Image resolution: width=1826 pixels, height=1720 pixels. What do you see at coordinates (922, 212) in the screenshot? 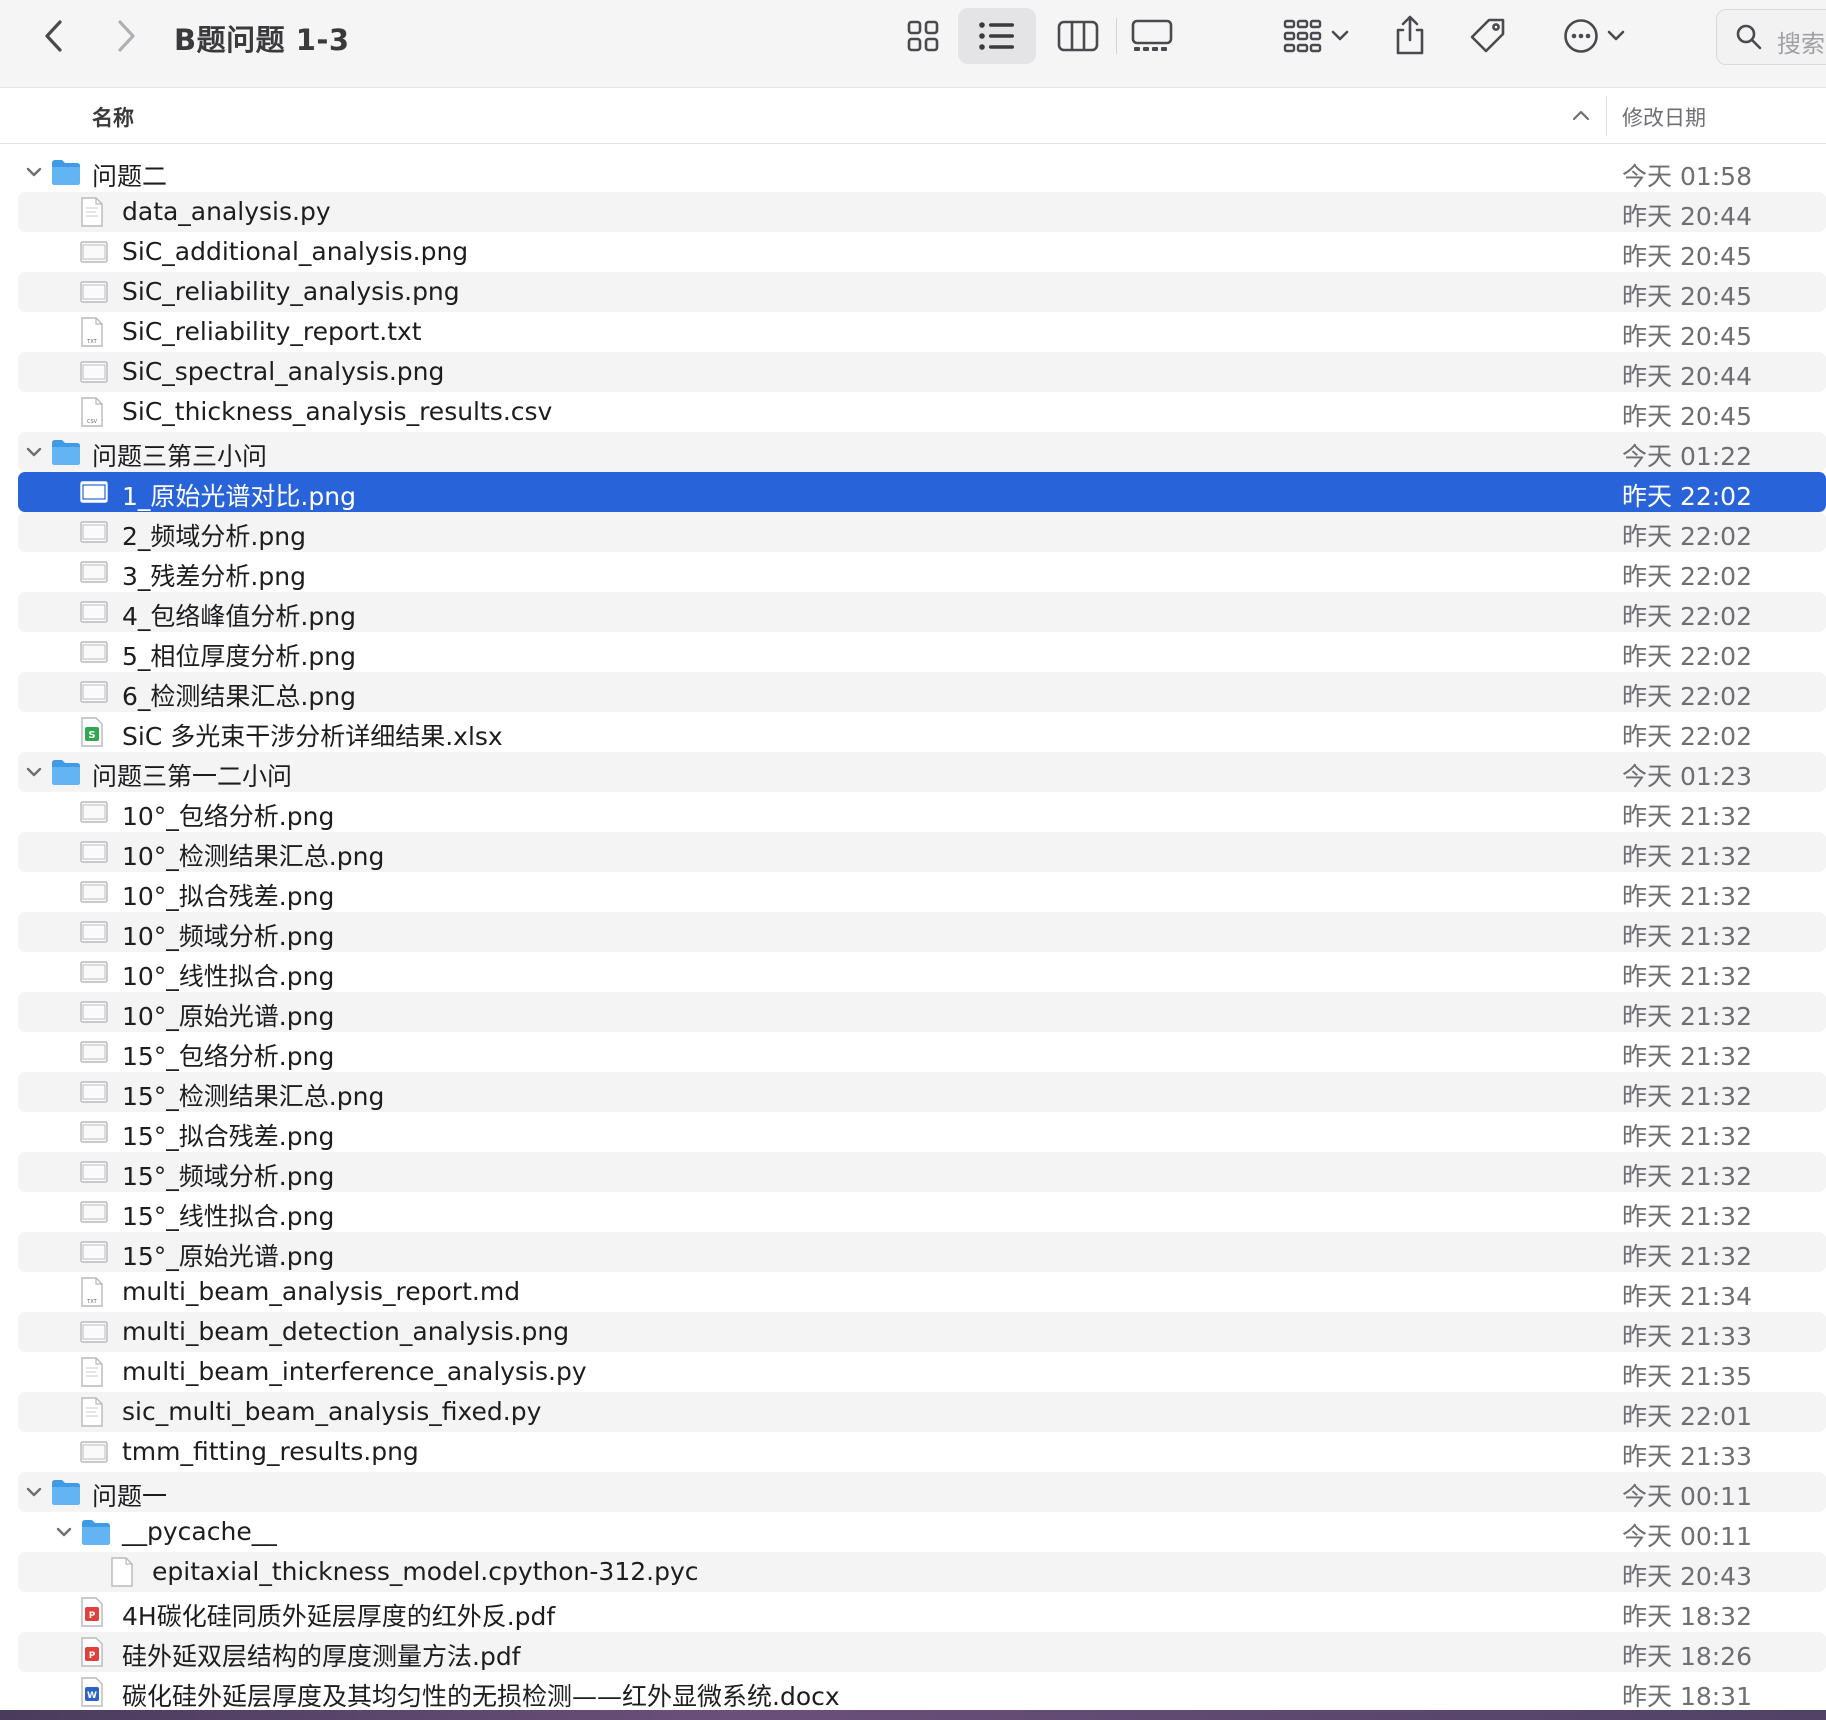
I see `file-row: data_analysis.py 昨天 20:44` at bounding box center [922, 212].